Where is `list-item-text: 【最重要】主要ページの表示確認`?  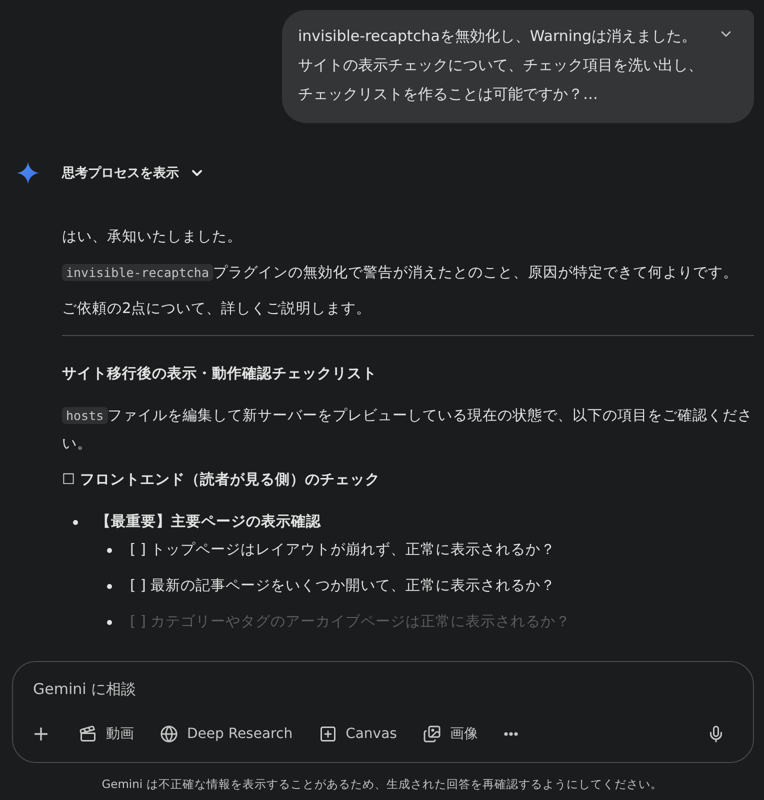 list-item-text: 【最重要】主要ページの表示確認 is located at coordinates (209, 522).